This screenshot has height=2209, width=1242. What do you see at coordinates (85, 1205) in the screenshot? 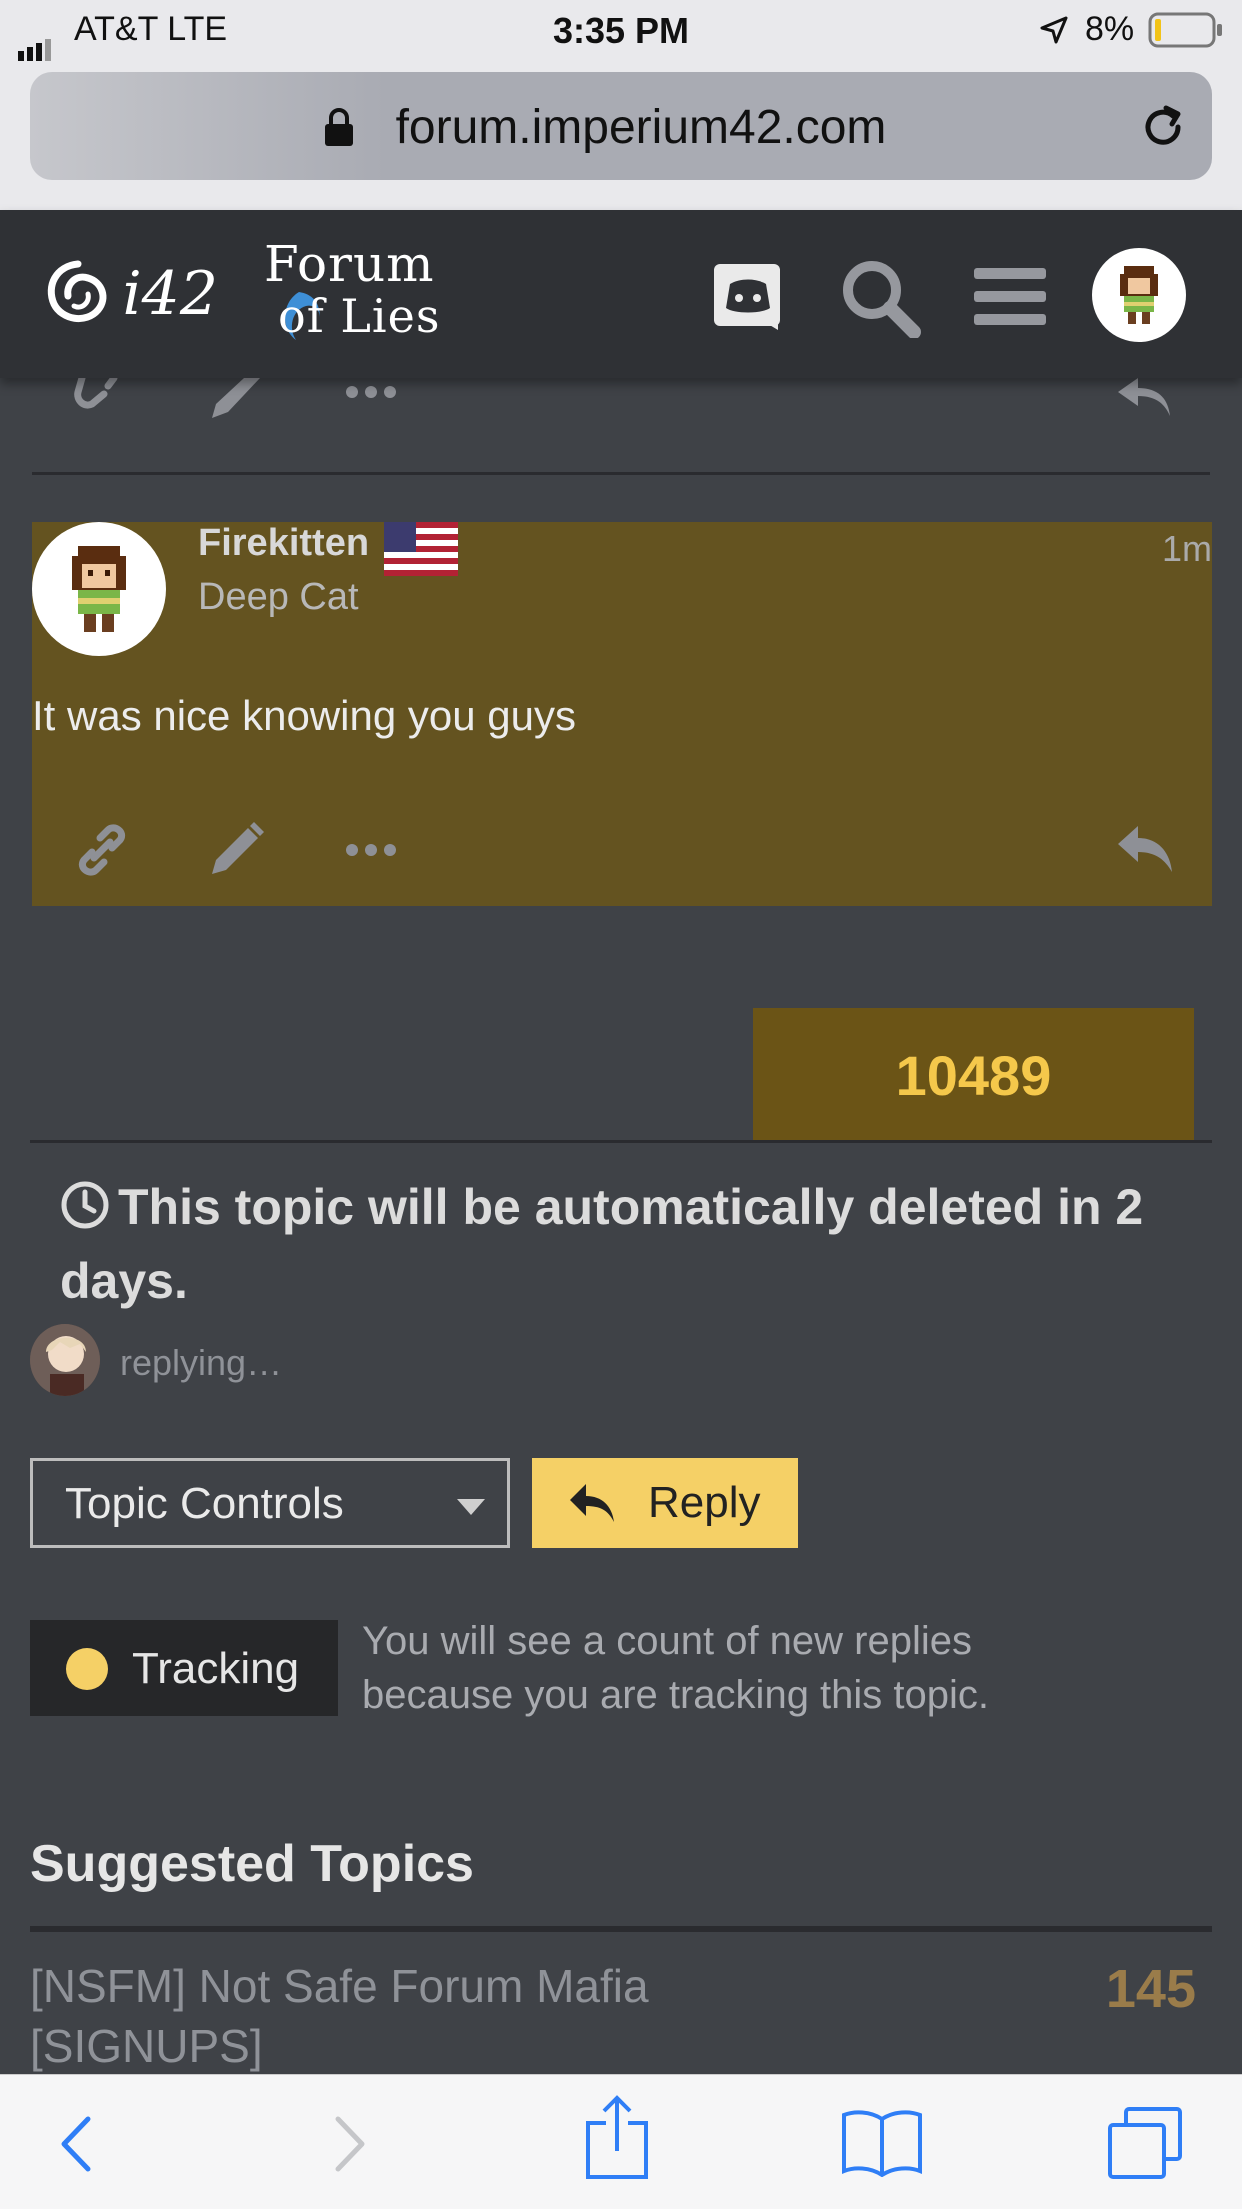
I see `clock-icon` at bounding box center [85, 1205].